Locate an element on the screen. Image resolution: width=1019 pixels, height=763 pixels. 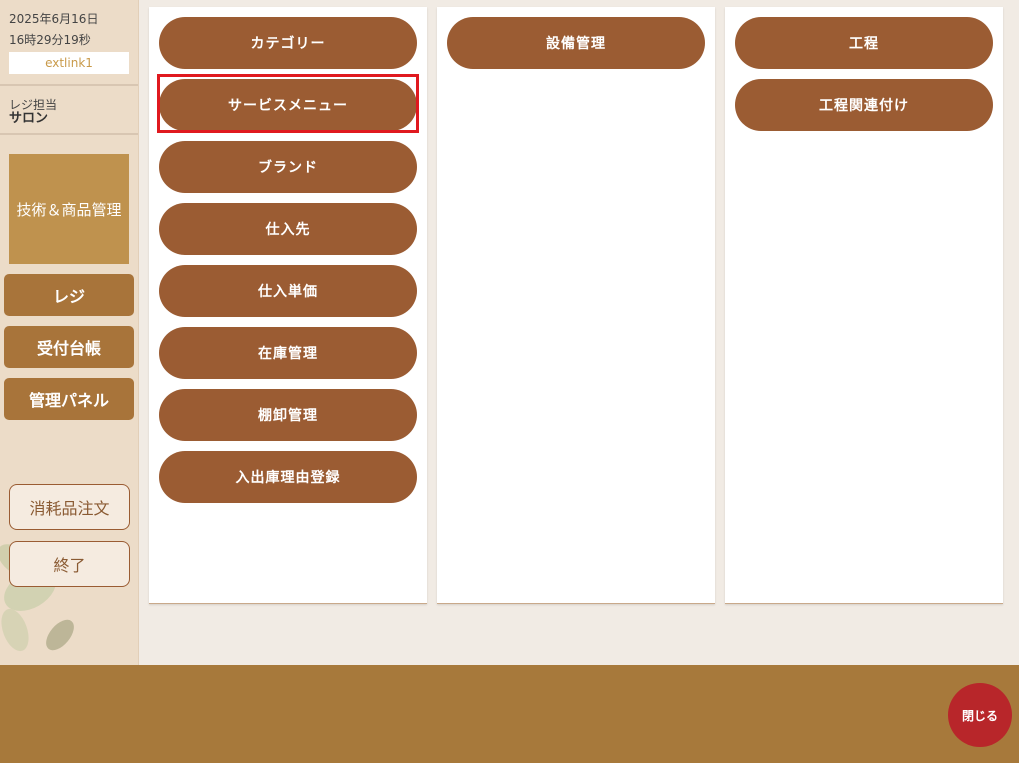
footer-bar is located at coordinates (509, 714).